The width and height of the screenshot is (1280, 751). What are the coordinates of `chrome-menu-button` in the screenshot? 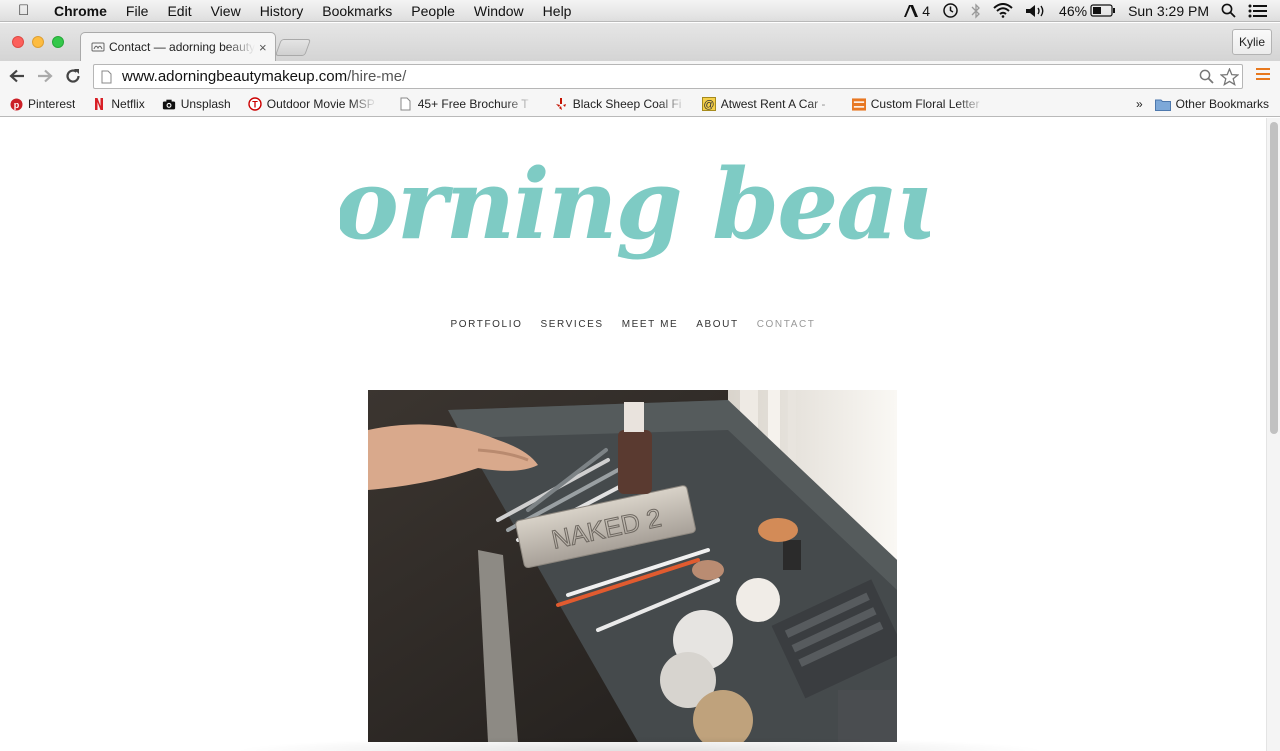 It's located at (1263, 75).